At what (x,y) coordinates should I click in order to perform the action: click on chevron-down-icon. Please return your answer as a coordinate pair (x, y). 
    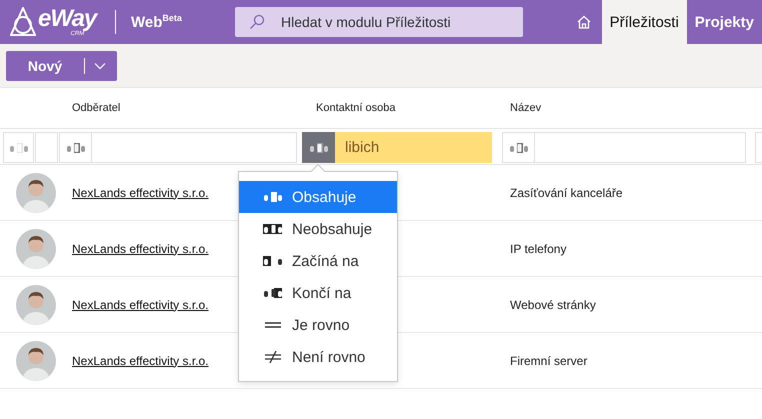
    Looking at the image, I should click on (100, 66).